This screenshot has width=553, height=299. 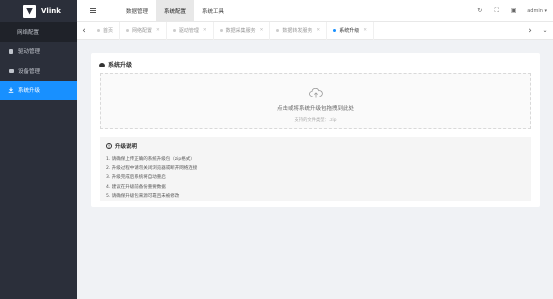 What do you see at coordinates (152, 169) in the screenshot?
I see `note-item: 2. 升级过程中请勿关闭浏览器或断开网络连接` at bounding box center [152, 169].